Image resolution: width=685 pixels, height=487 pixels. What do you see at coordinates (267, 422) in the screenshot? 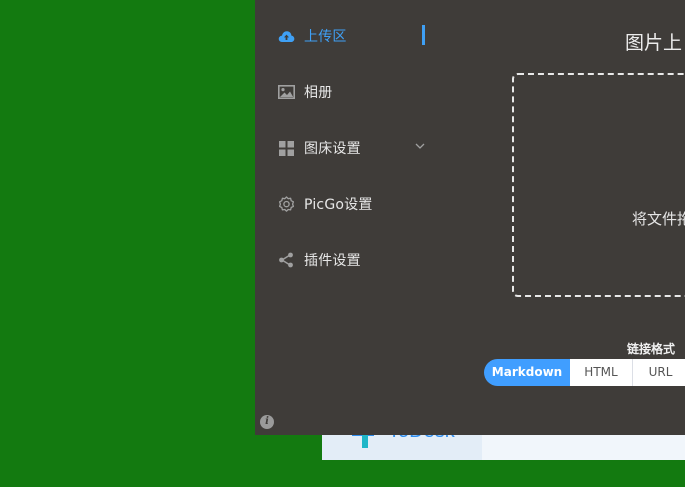
I see `info-icon: i` at bounding box center [267, 422].